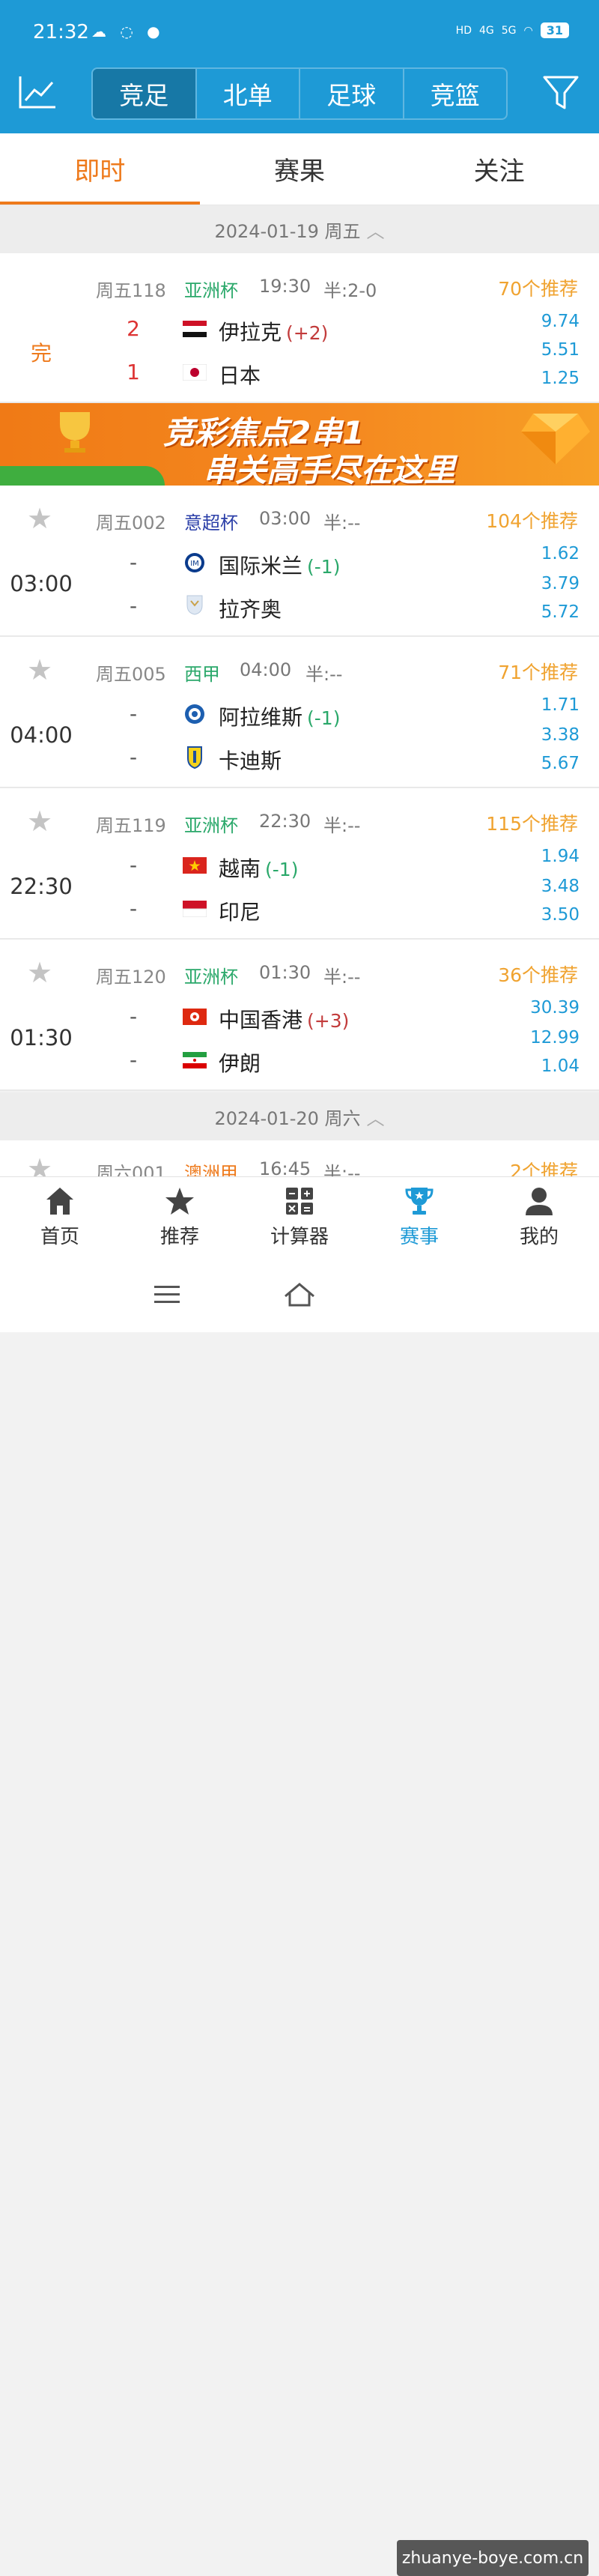 The width and height of the screenshot is (599, 2576). Describe the element at coordinates (538, 671) in the screenshot. I see `recommend-count: 71个推荐` at that location.